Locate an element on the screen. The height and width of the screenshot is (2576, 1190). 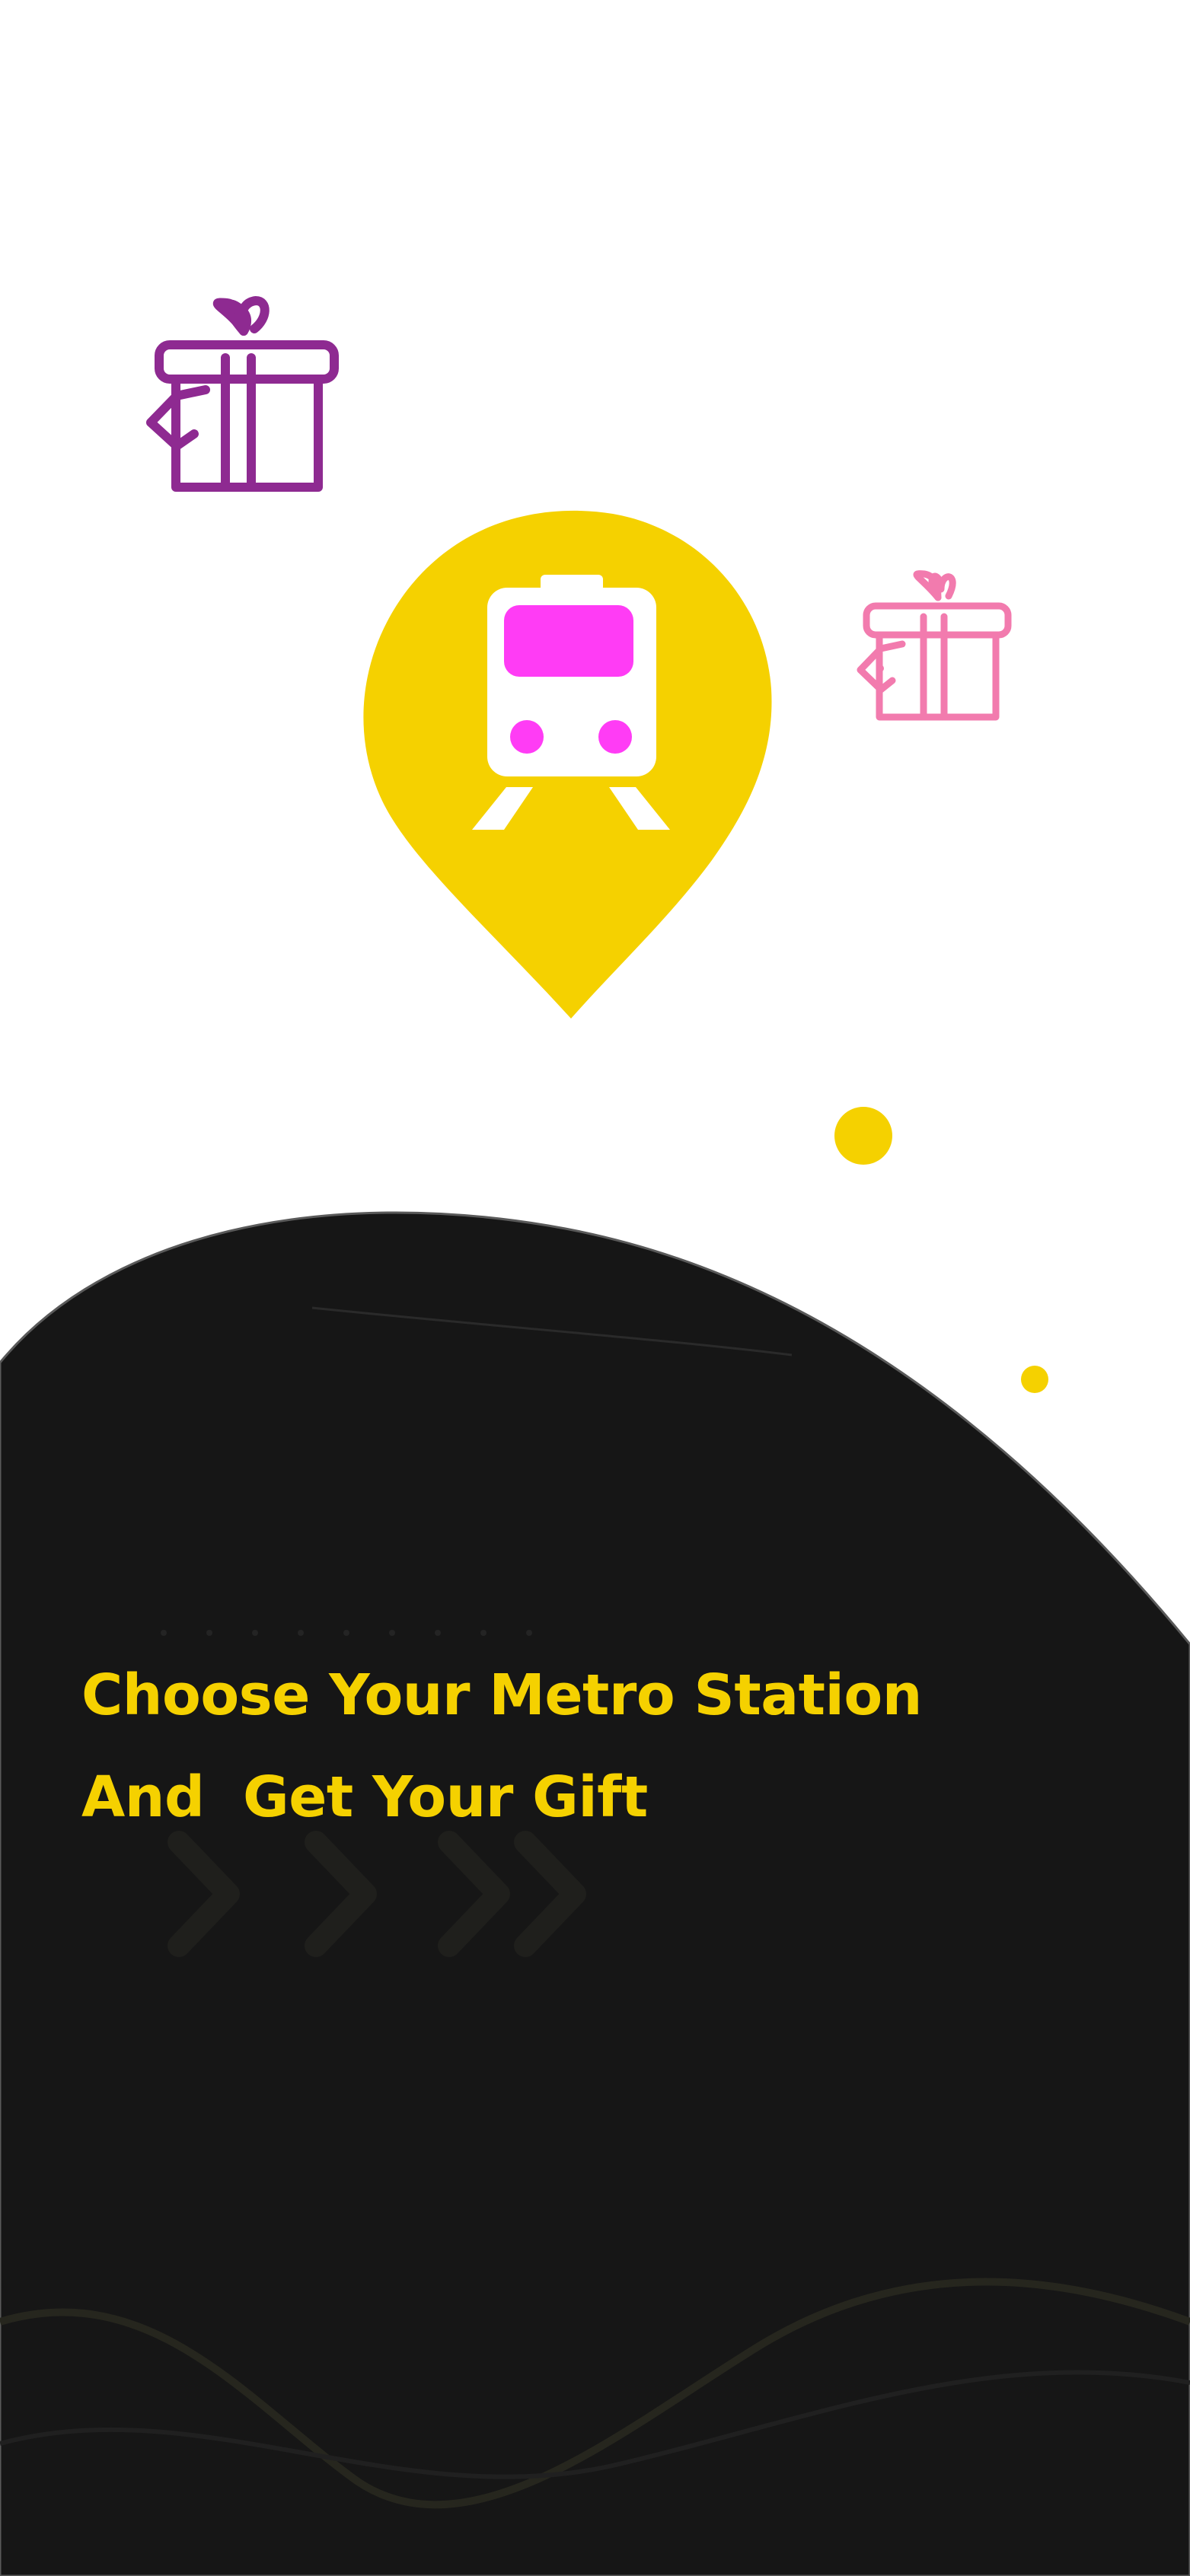
headline-line-2: And Get Your Gift is located at coordinates (364, 1797).